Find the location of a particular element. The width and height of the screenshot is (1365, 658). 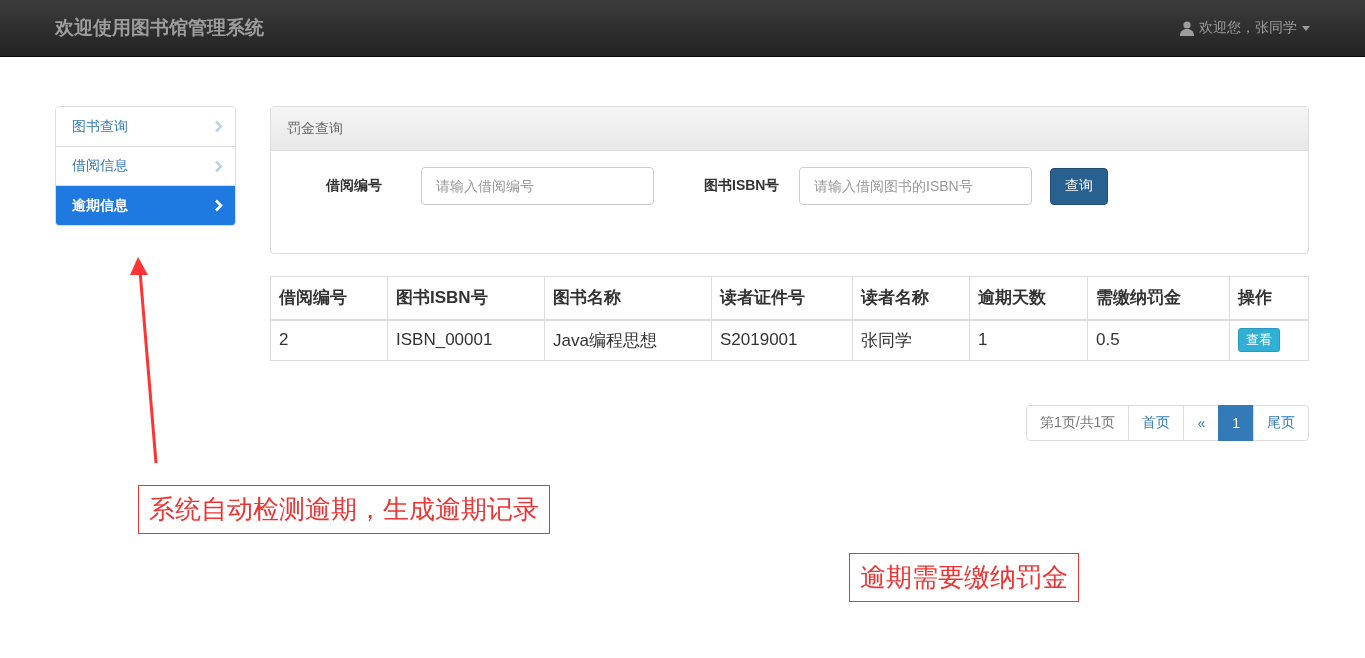

first-page-link: 首页 is located at coordinates (1156, 423).